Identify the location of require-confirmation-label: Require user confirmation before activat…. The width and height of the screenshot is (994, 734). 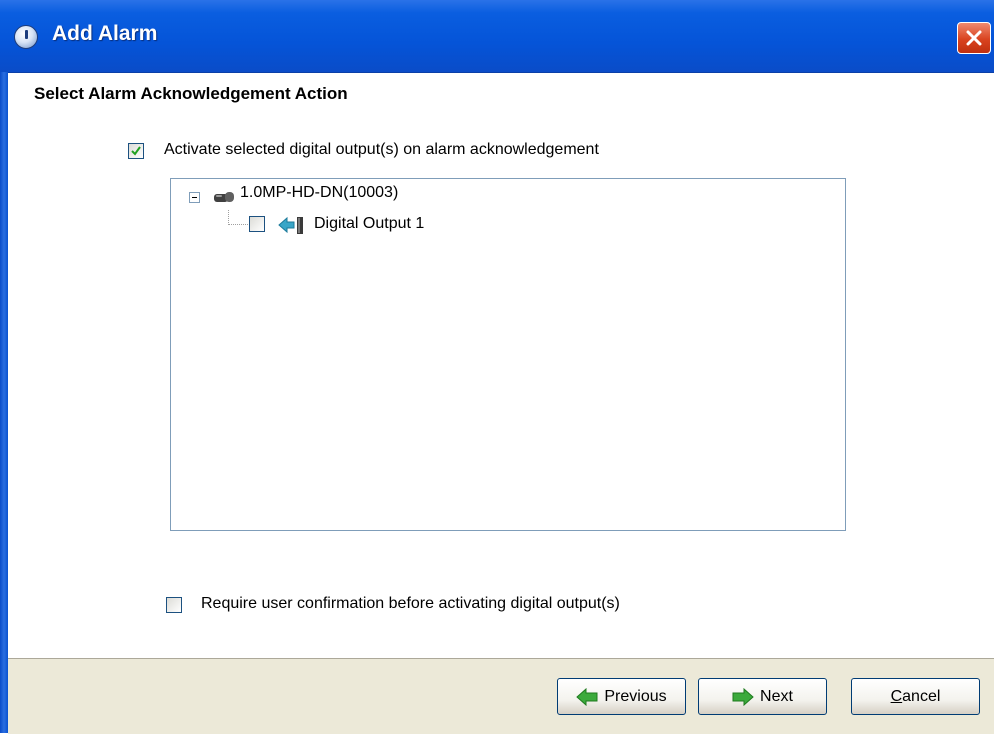
(410, 604).